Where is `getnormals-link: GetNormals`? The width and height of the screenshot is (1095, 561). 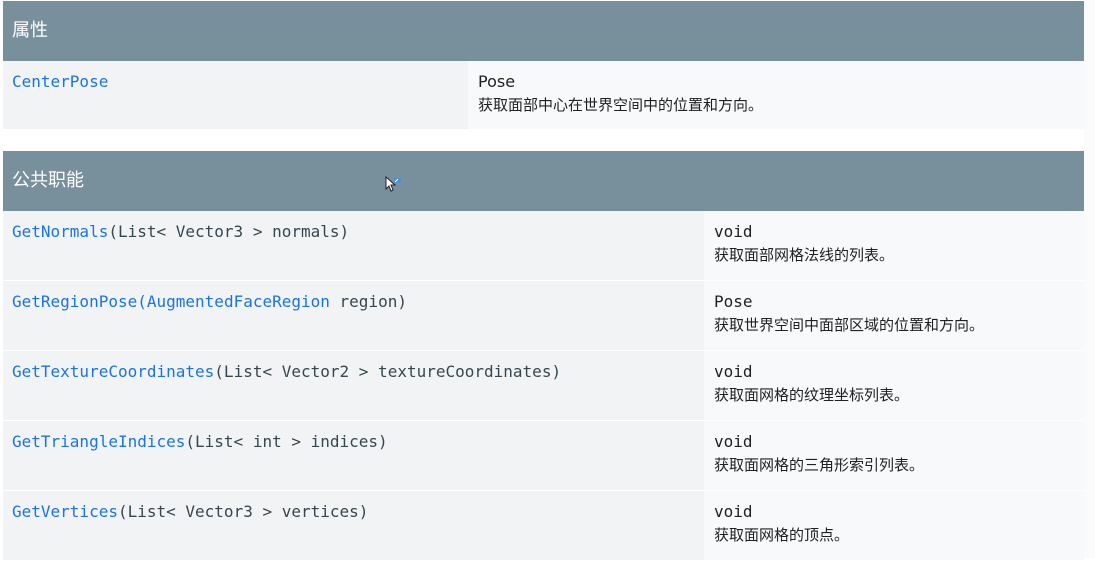 getnormals-link: GetNormals is located at coordinates (60, 231).